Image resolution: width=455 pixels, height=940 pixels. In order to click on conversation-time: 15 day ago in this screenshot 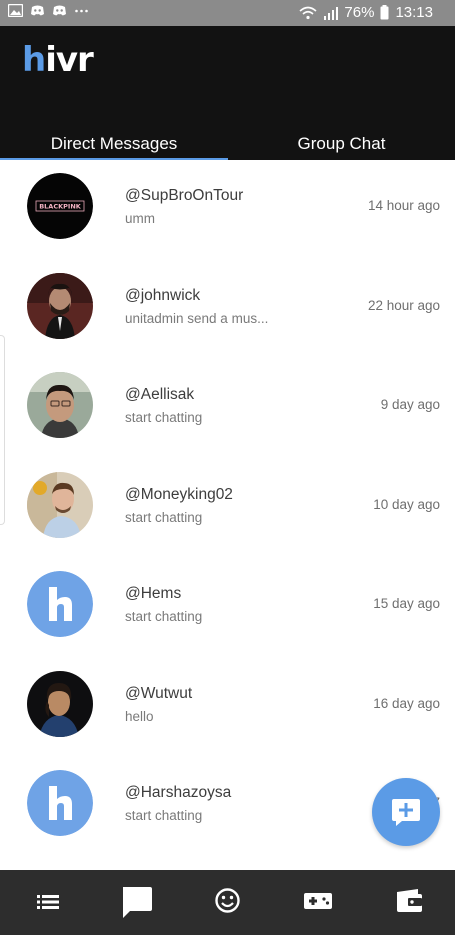, I will do `click(406, 603)`.